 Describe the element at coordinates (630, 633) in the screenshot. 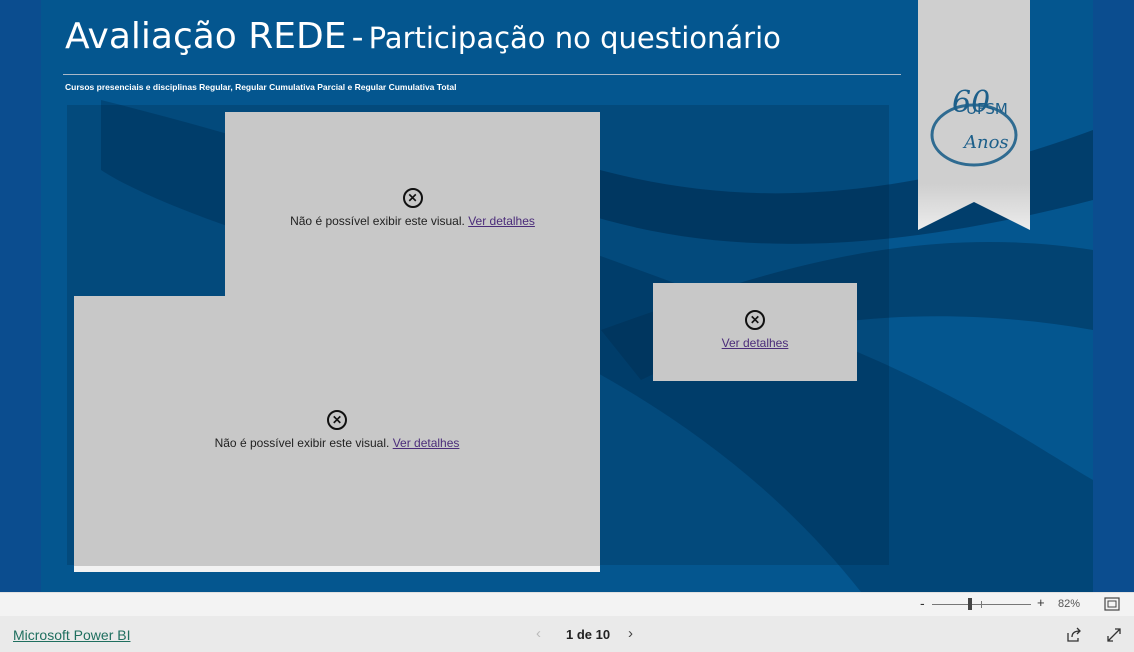

I see `next-page-button: ›` at that location.